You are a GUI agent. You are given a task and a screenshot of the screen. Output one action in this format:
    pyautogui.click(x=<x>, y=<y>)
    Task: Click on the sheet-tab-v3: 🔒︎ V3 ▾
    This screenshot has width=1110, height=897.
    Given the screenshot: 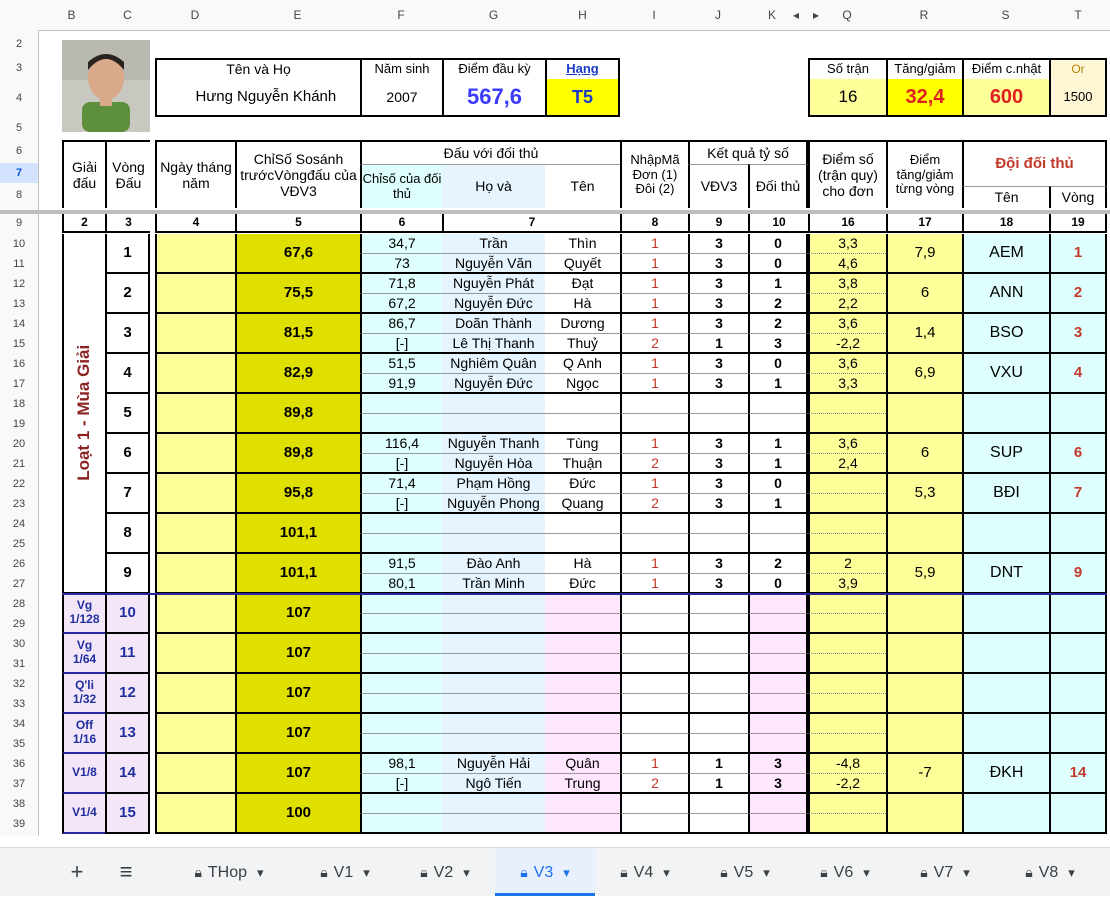 What is the action you would take?
    pyautogui.click(x=545, y=872)
    